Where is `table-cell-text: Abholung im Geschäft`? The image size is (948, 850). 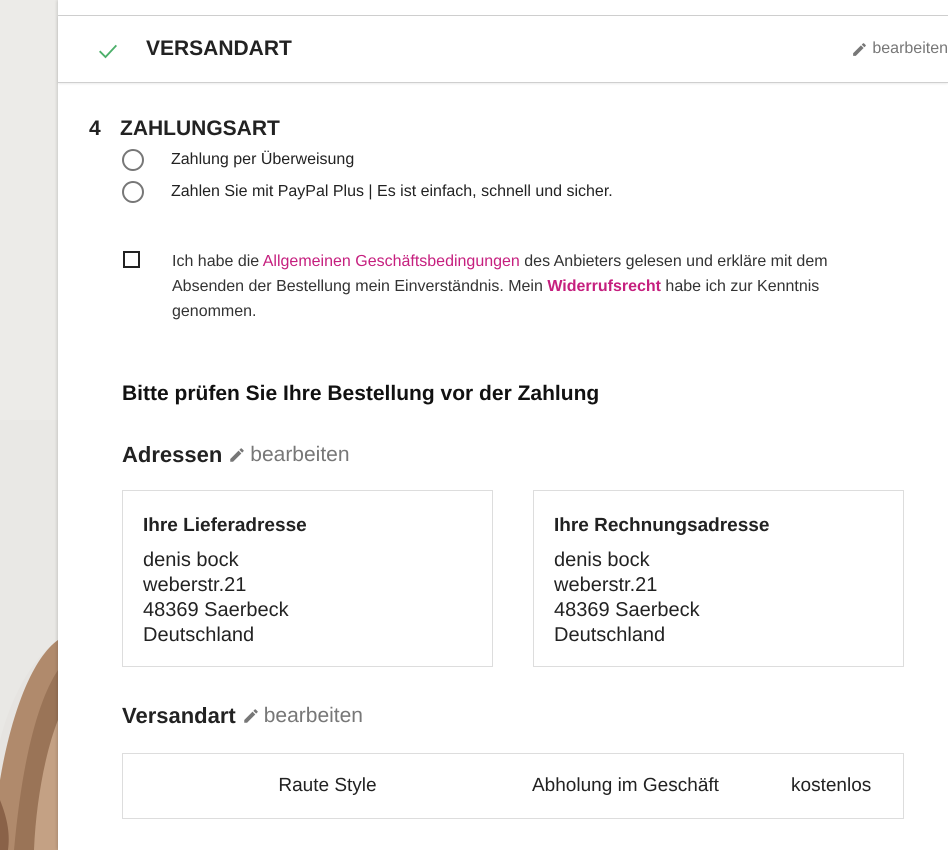 table-cell-text: Abholung im Geschäft is located at coordinates (626, 786).